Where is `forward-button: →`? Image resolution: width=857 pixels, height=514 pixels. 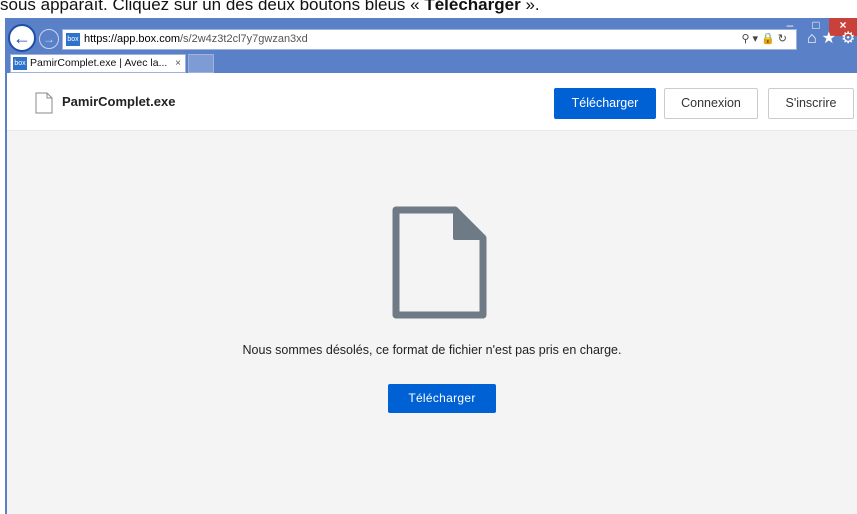 forward-button: → is located at coordinates (49, 39).